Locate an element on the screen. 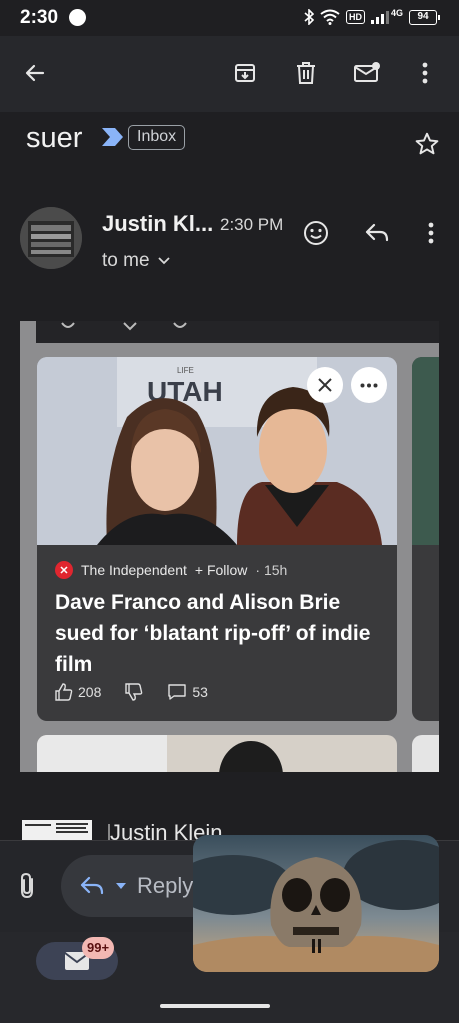  message-more-button is located at coordinates (431, 233).